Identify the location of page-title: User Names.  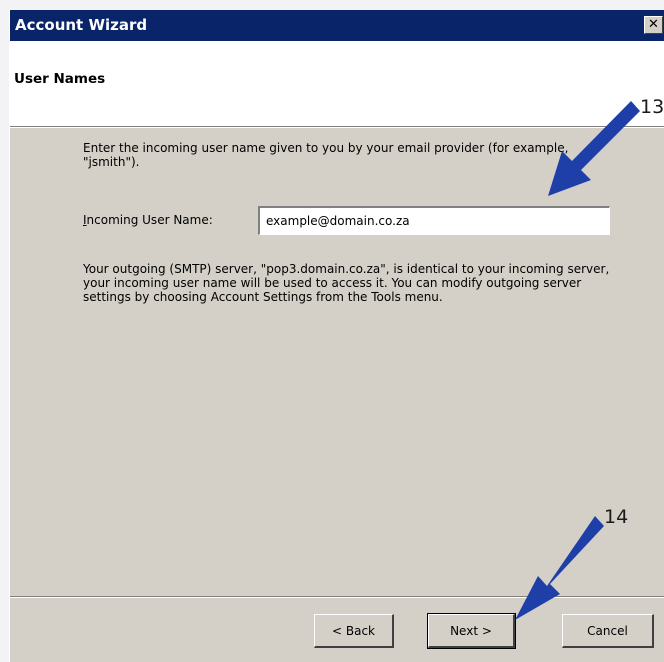
(60, 79).